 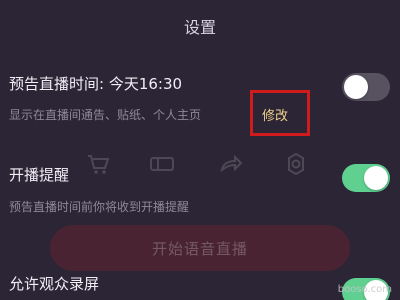 I want to click on live-reminder-label: 开播提醒, so click(x=39, y=175).